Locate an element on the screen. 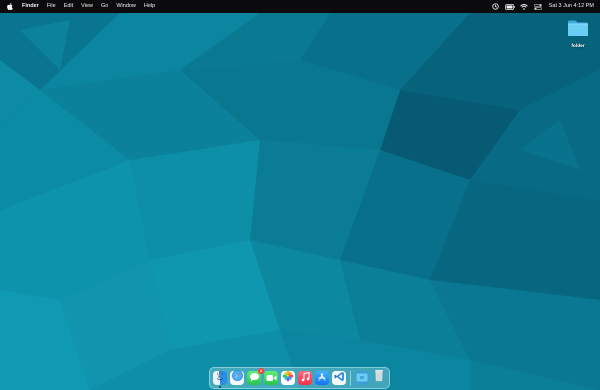  screen-mirroring-icon is located at coordinates (496, 6).